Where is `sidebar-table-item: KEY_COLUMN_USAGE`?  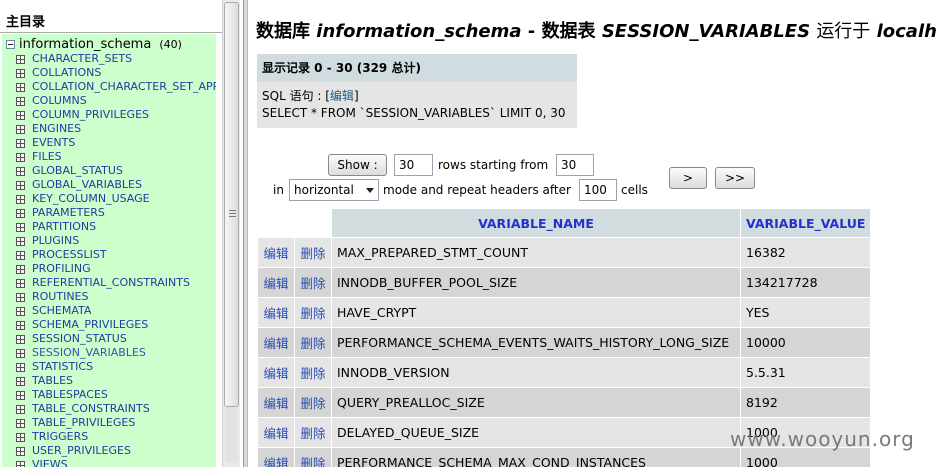
sidebar-table-item: KEY_COLUMN_USAGE is located at coordinates (116, 199).